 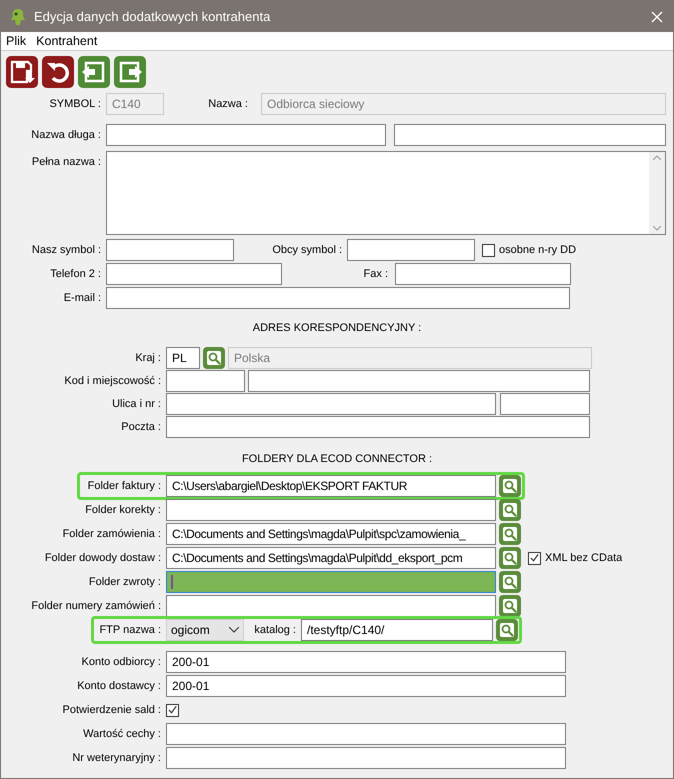 I want to click on next-button, so click(x=130, y=72).